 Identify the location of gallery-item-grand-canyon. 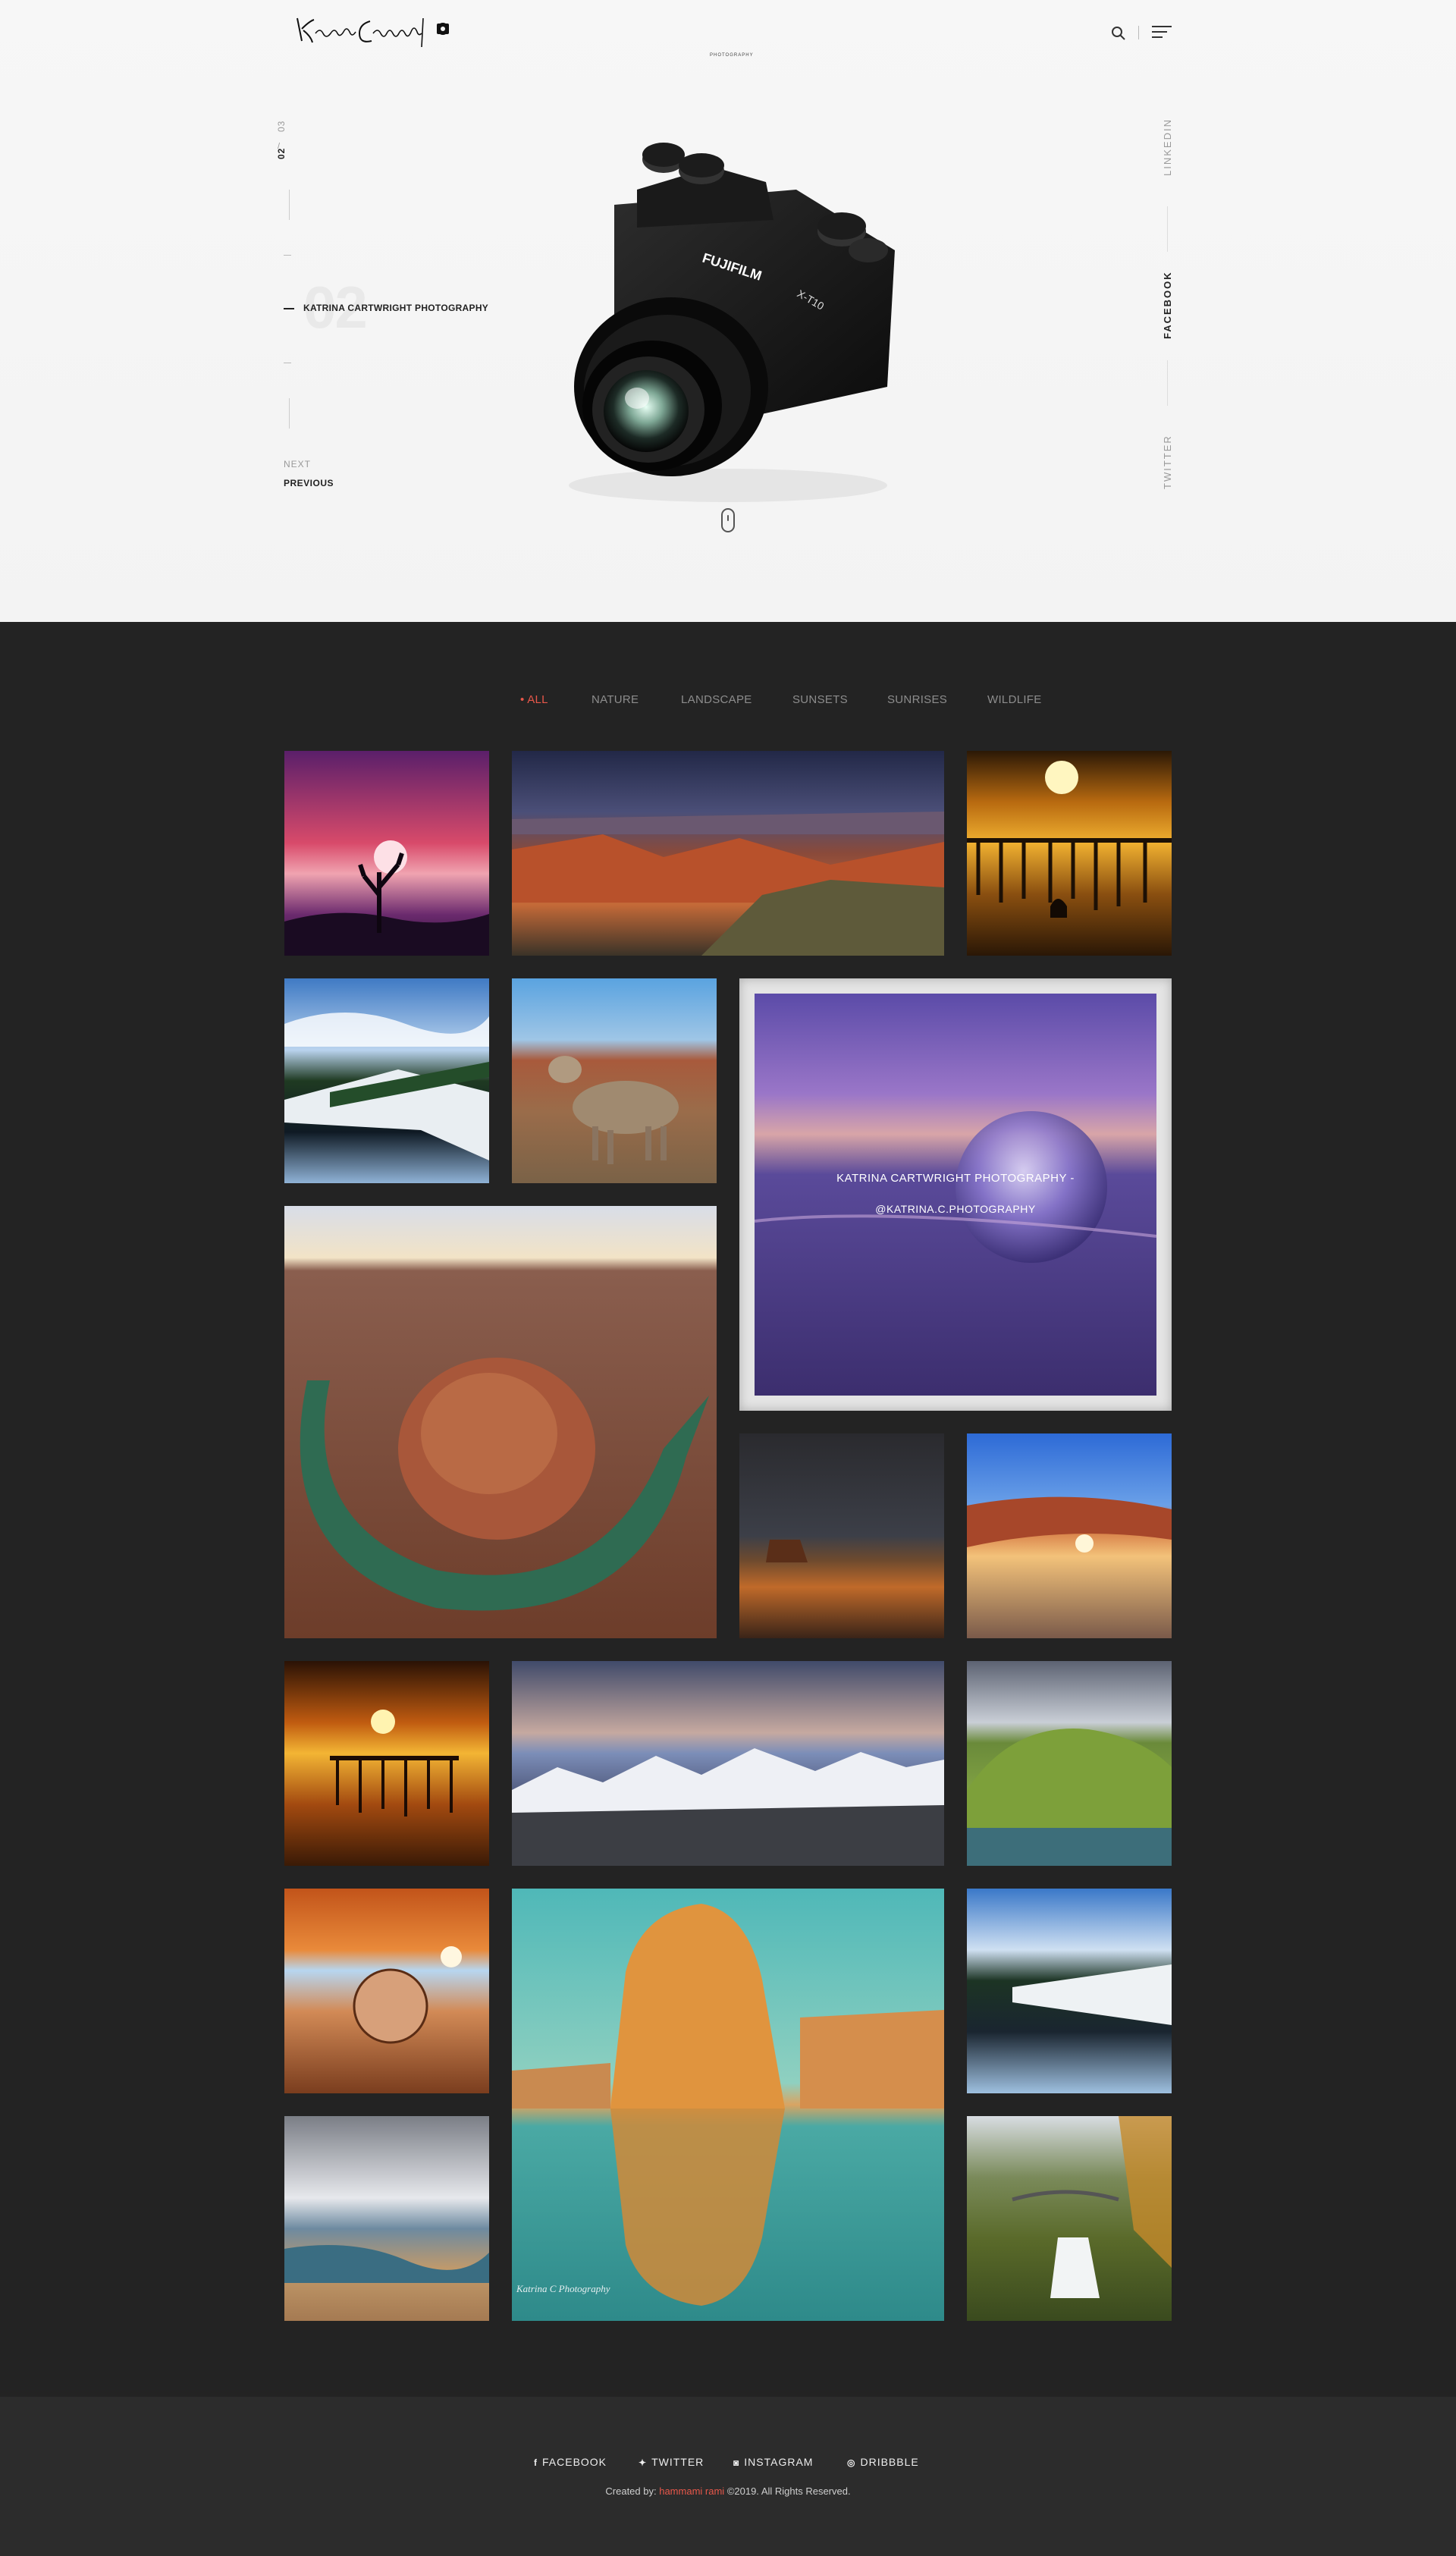
(728, 853).